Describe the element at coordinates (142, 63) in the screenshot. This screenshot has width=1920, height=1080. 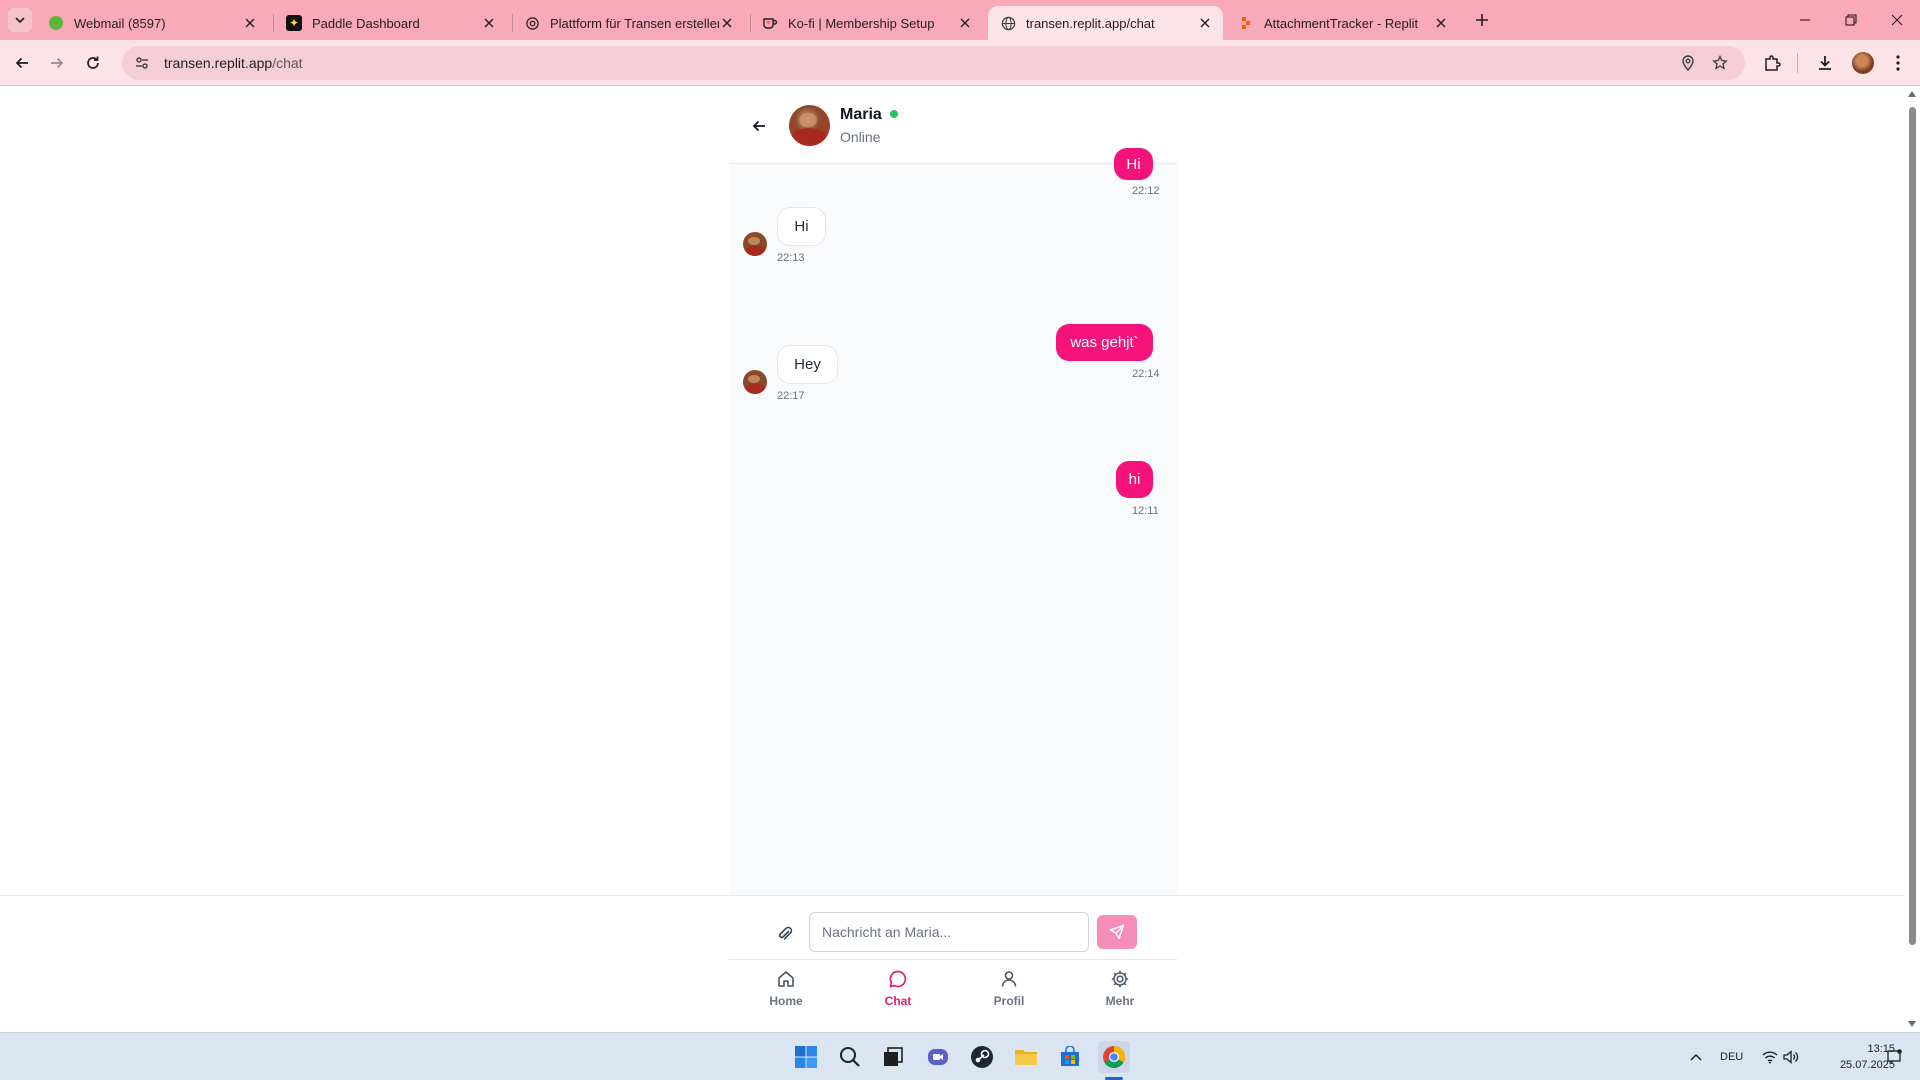
I see `site-settings-icon` at that location.